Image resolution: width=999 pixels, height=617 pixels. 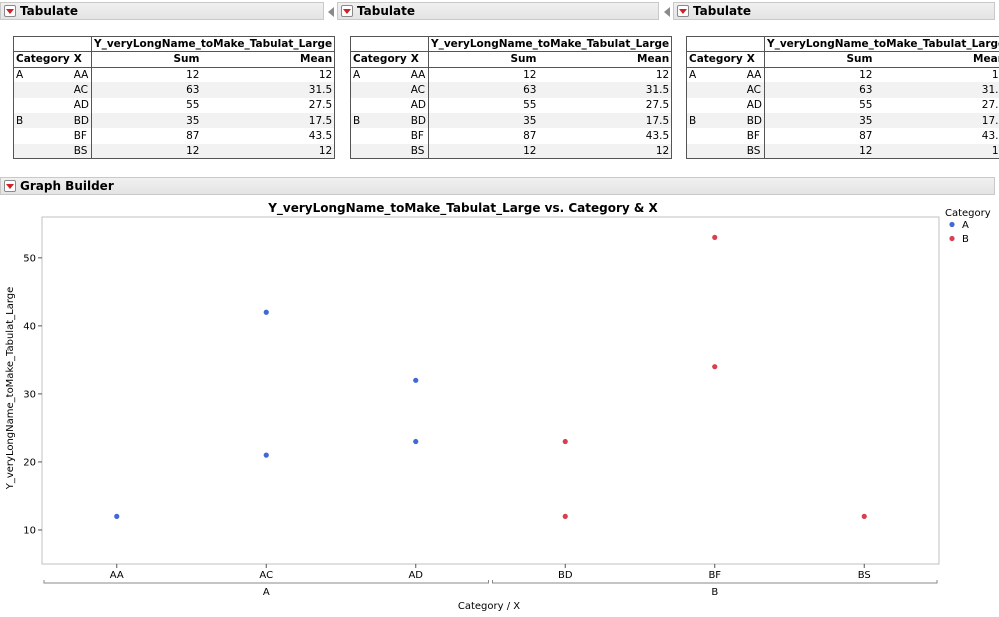 What do you see at coordinates (550, 44) in the screenshot?
I see `column-group-header: Y_veryLongName_toMake_Tabulat_Large` at bounding box center [550, 44].